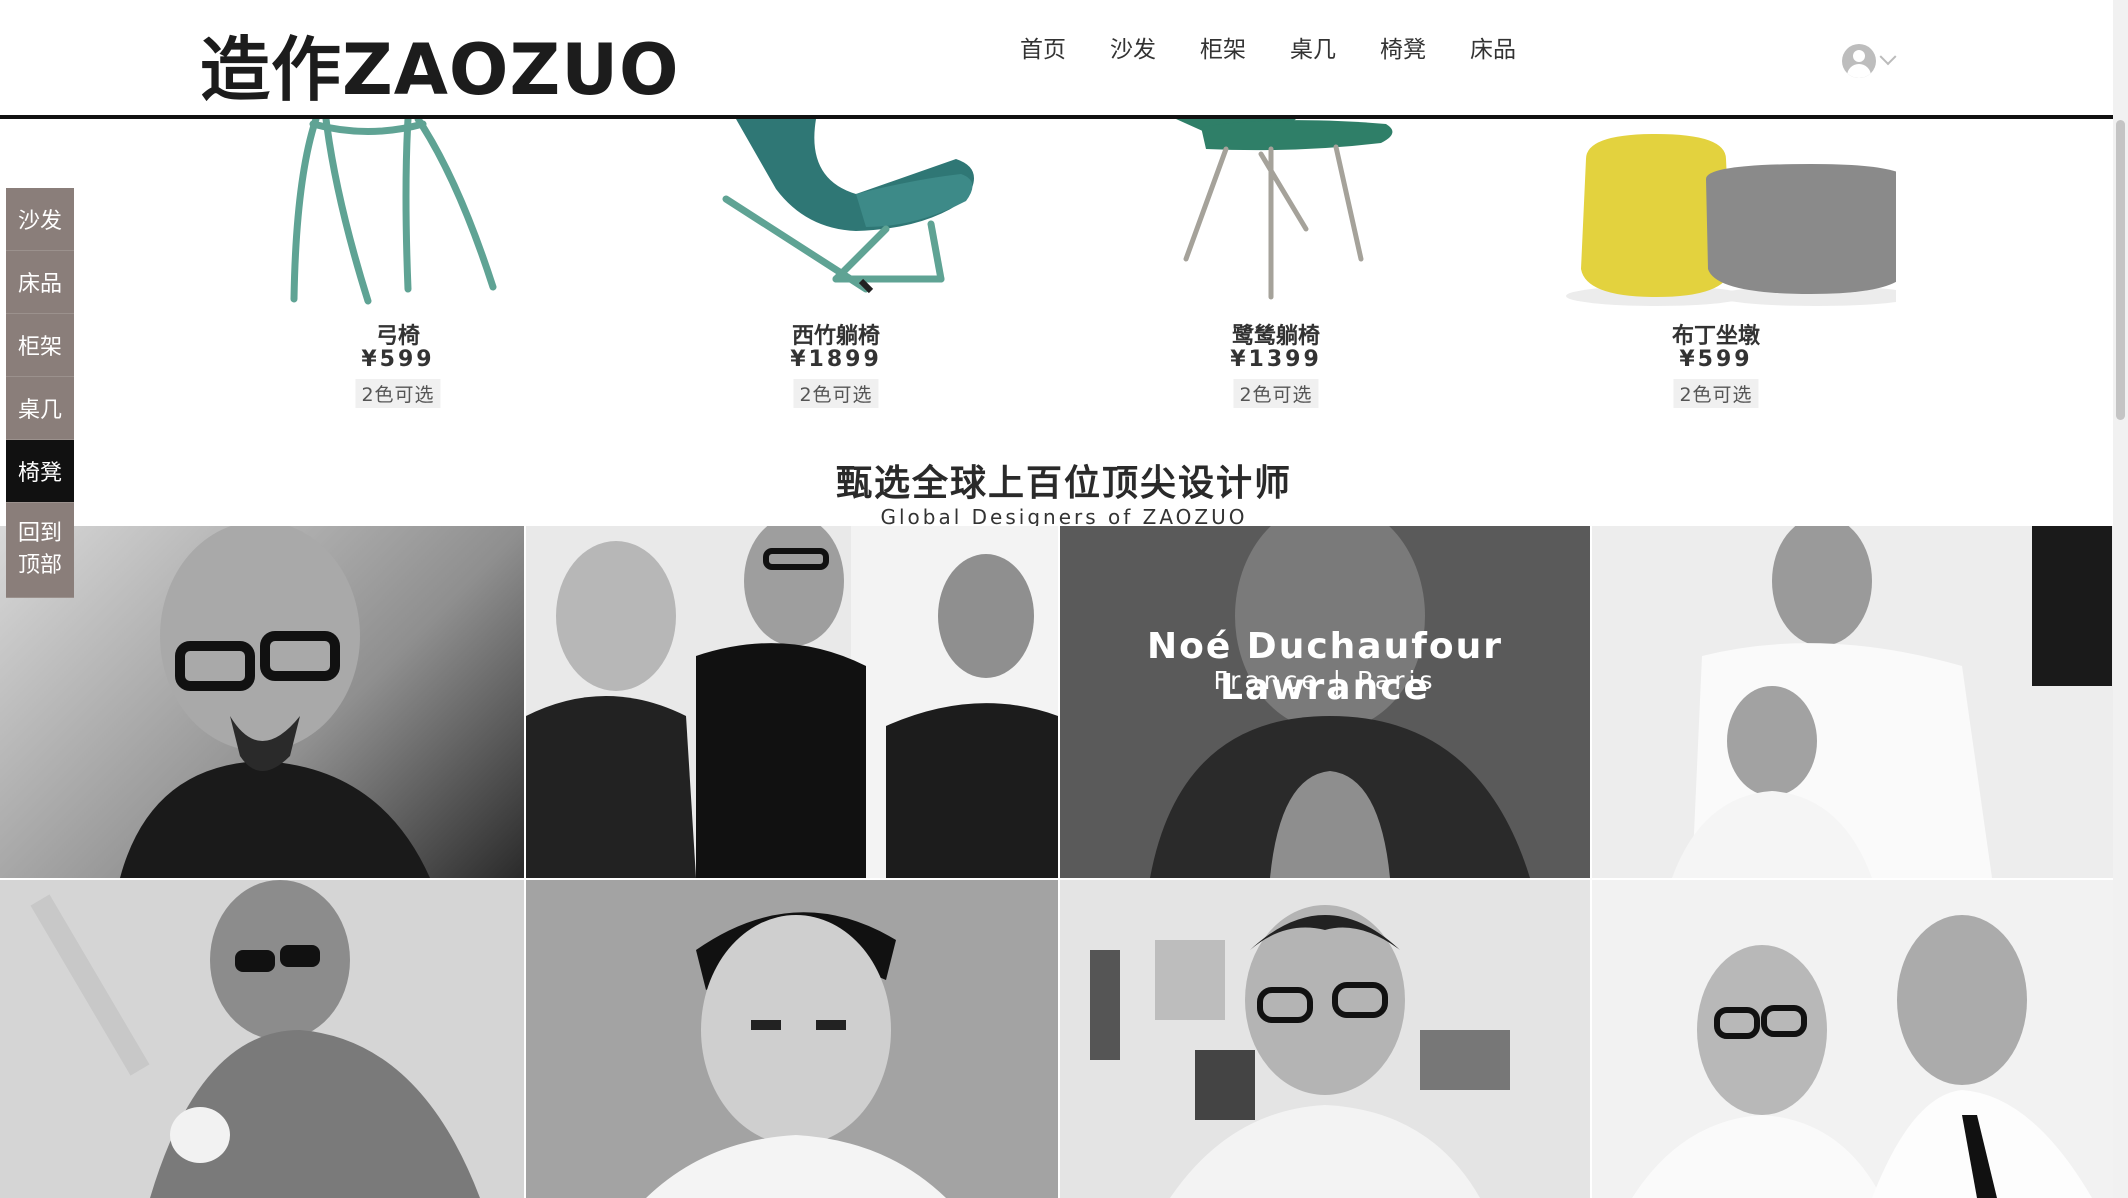  I want to click on product-name: 布丁坐墩, so click(1716, 334).